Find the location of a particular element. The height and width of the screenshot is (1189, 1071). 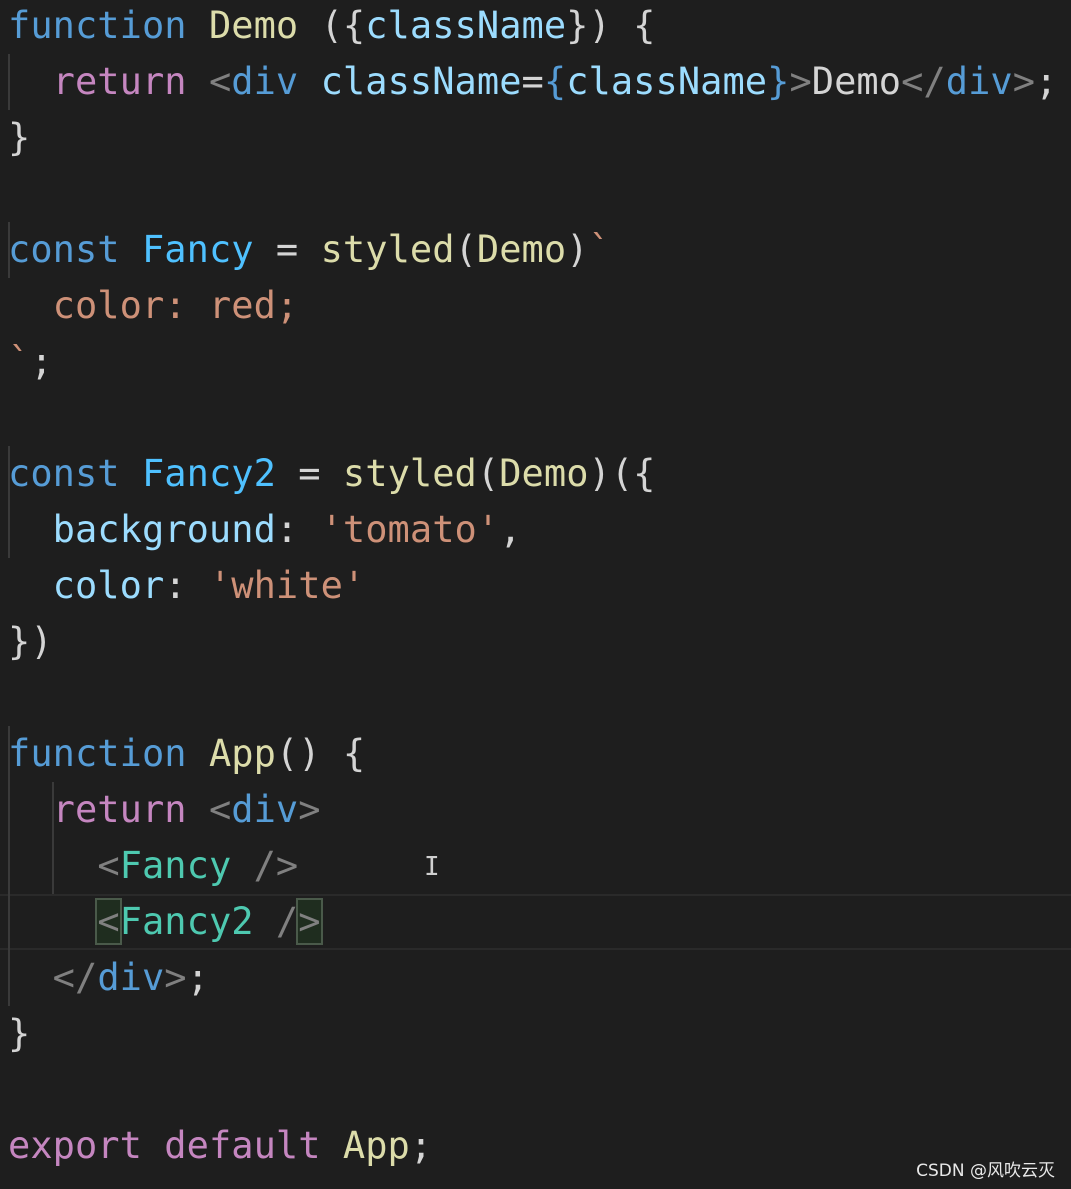

code-line-9: const Fancy2 = styled(Demo)({ is located at coordinates (535, 474).